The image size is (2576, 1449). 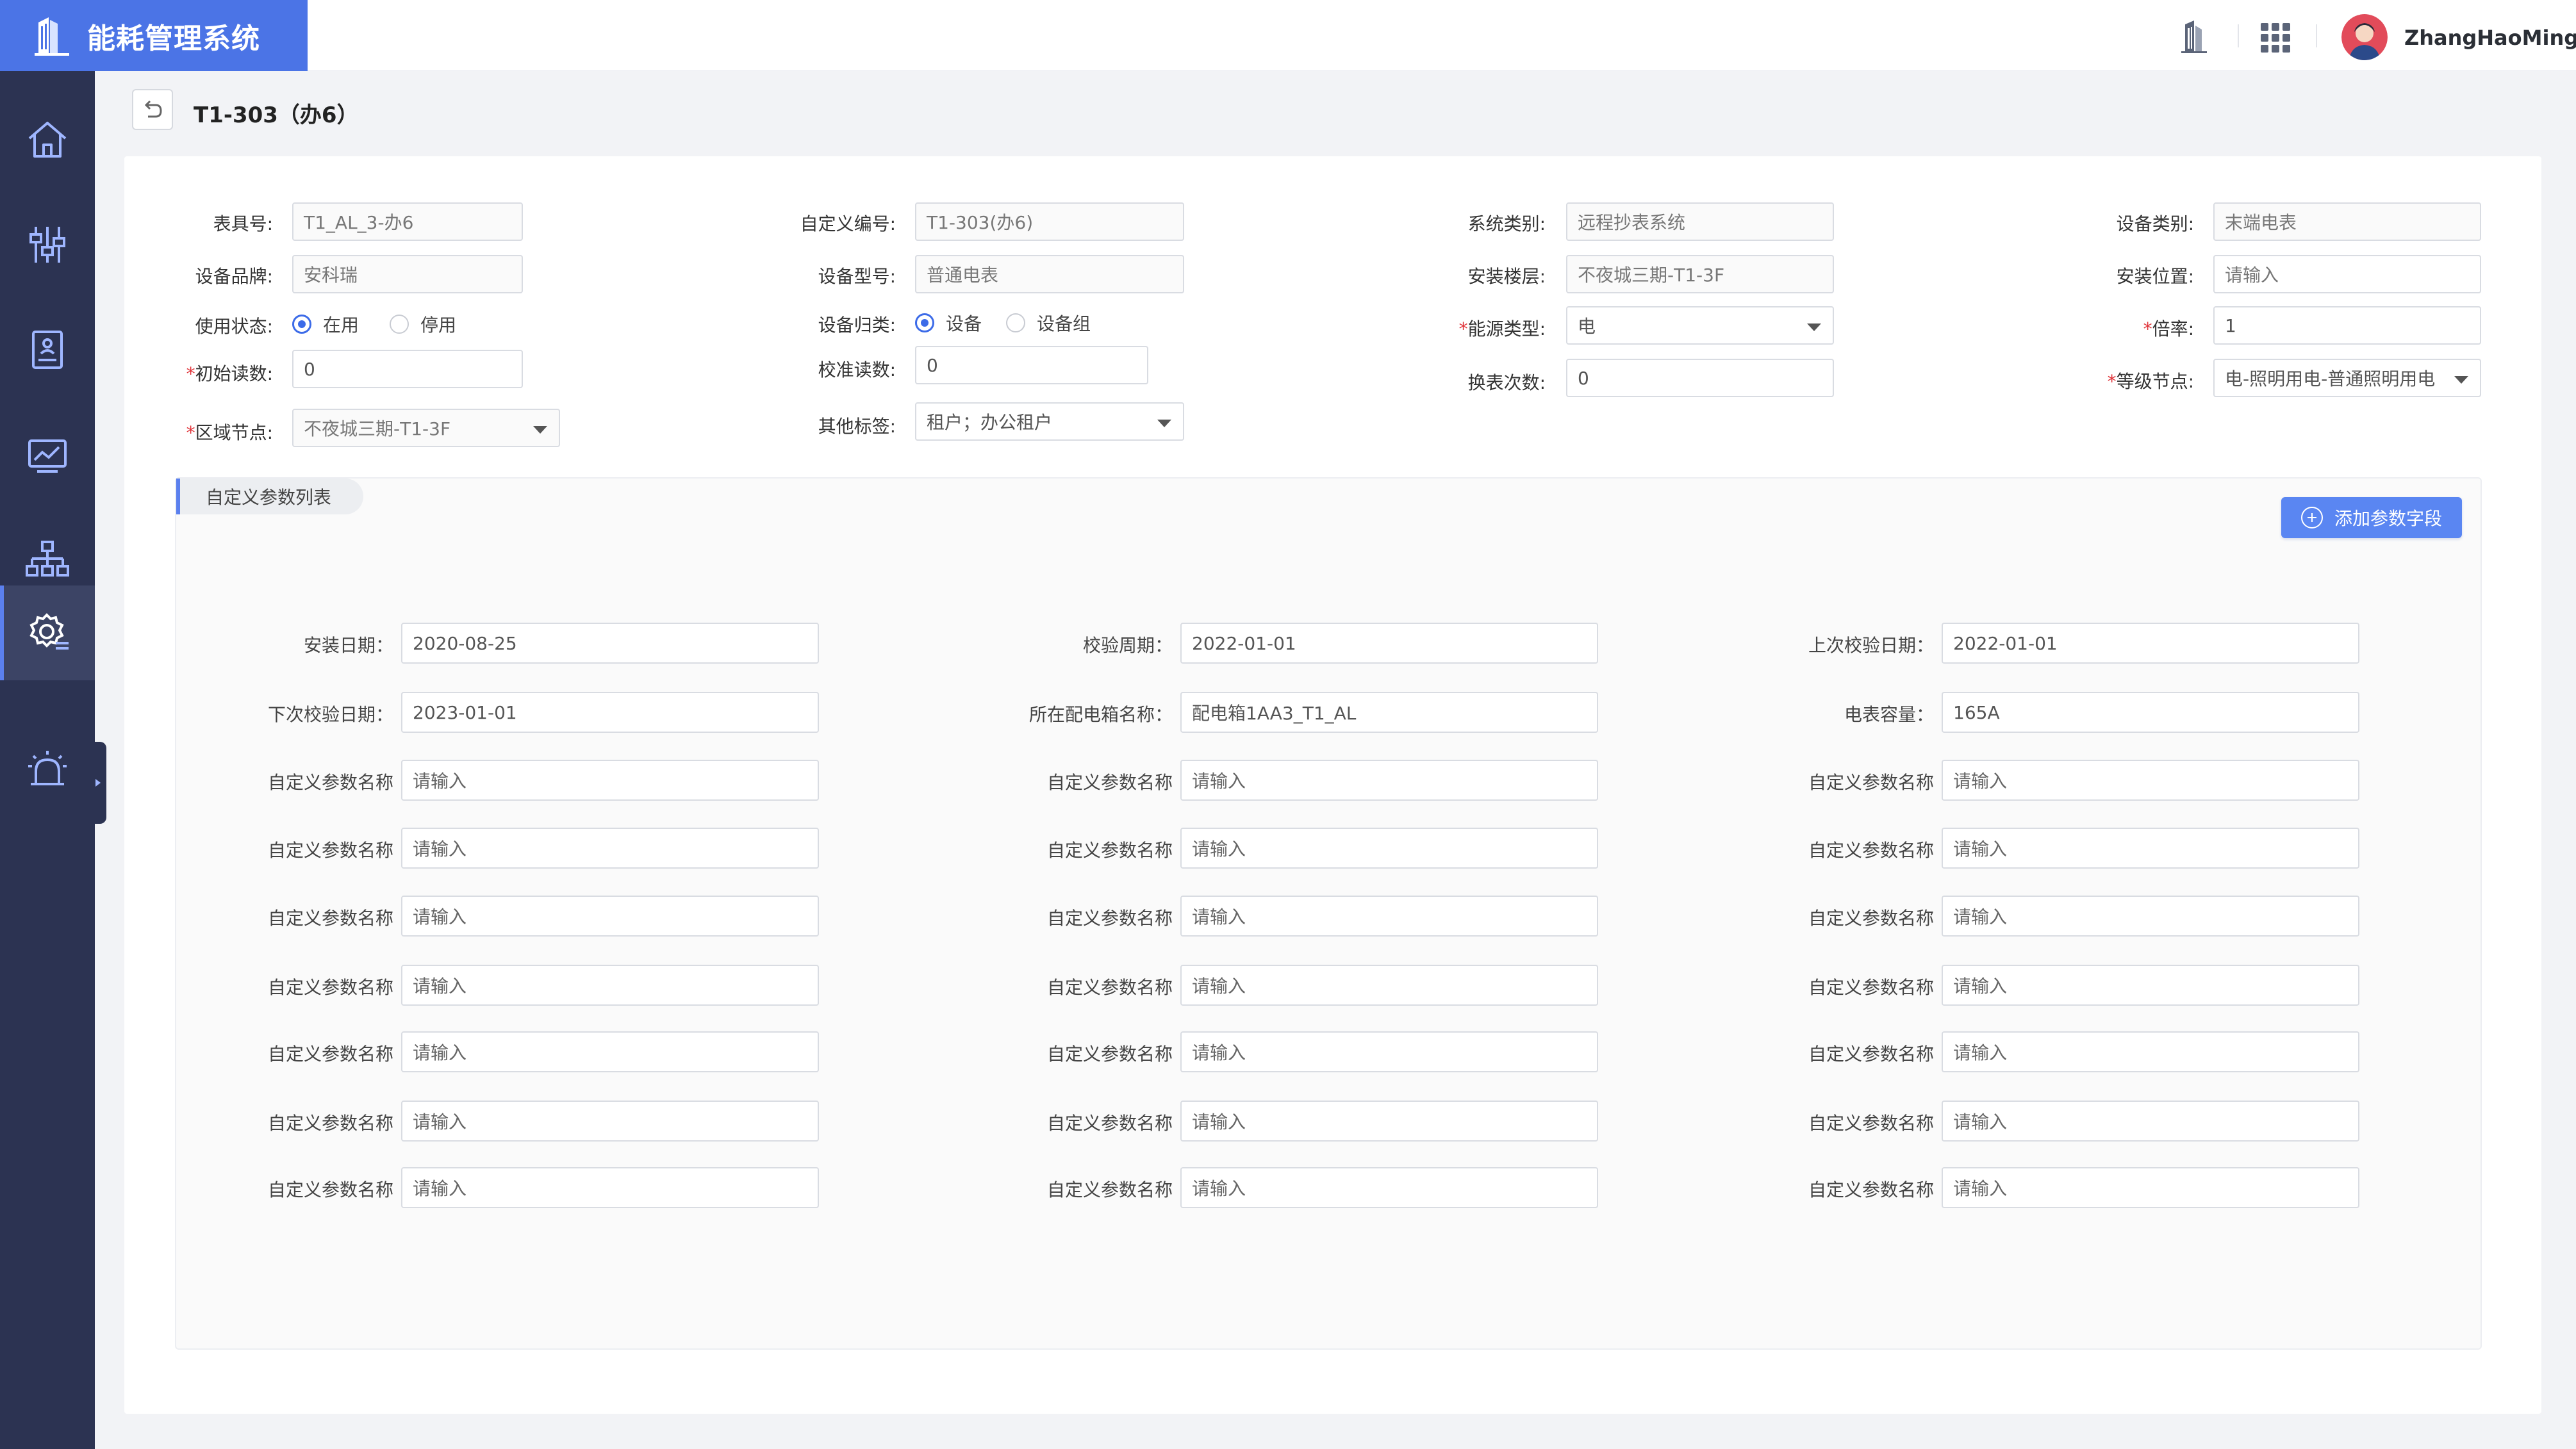 What do you see at coordinates (438, 325) in the screenshot?
I see `radio-label: 停用` at bounding box center [438, 325].